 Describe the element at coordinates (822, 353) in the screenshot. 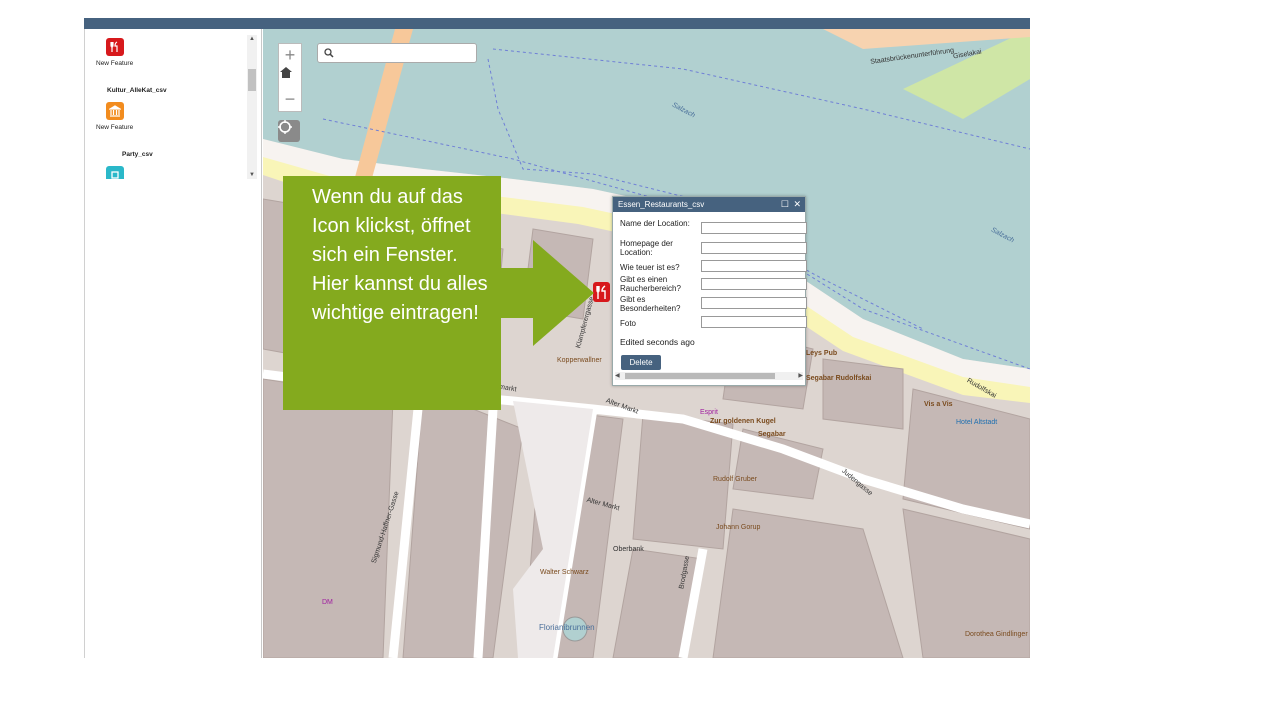

I see `poi-label: Leys Pub` at that location.